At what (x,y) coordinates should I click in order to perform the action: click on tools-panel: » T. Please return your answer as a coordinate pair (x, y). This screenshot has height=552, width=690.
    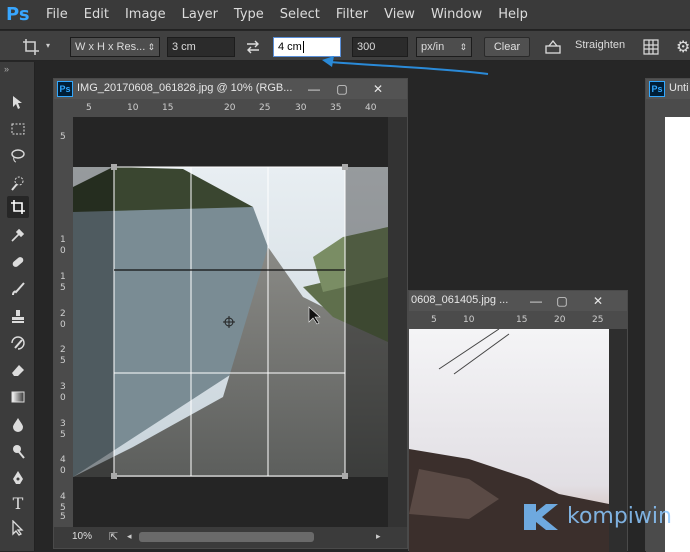
    Looking at the image, I should click on (17, 306).